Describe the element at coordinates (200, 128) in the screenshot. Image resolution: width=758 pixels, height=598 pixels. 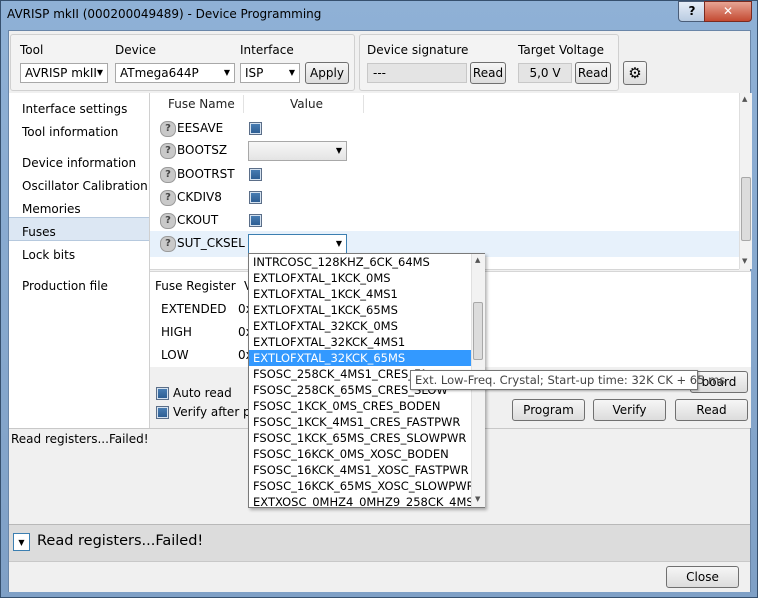
I see `fuse-name: EESAVE` at that location.